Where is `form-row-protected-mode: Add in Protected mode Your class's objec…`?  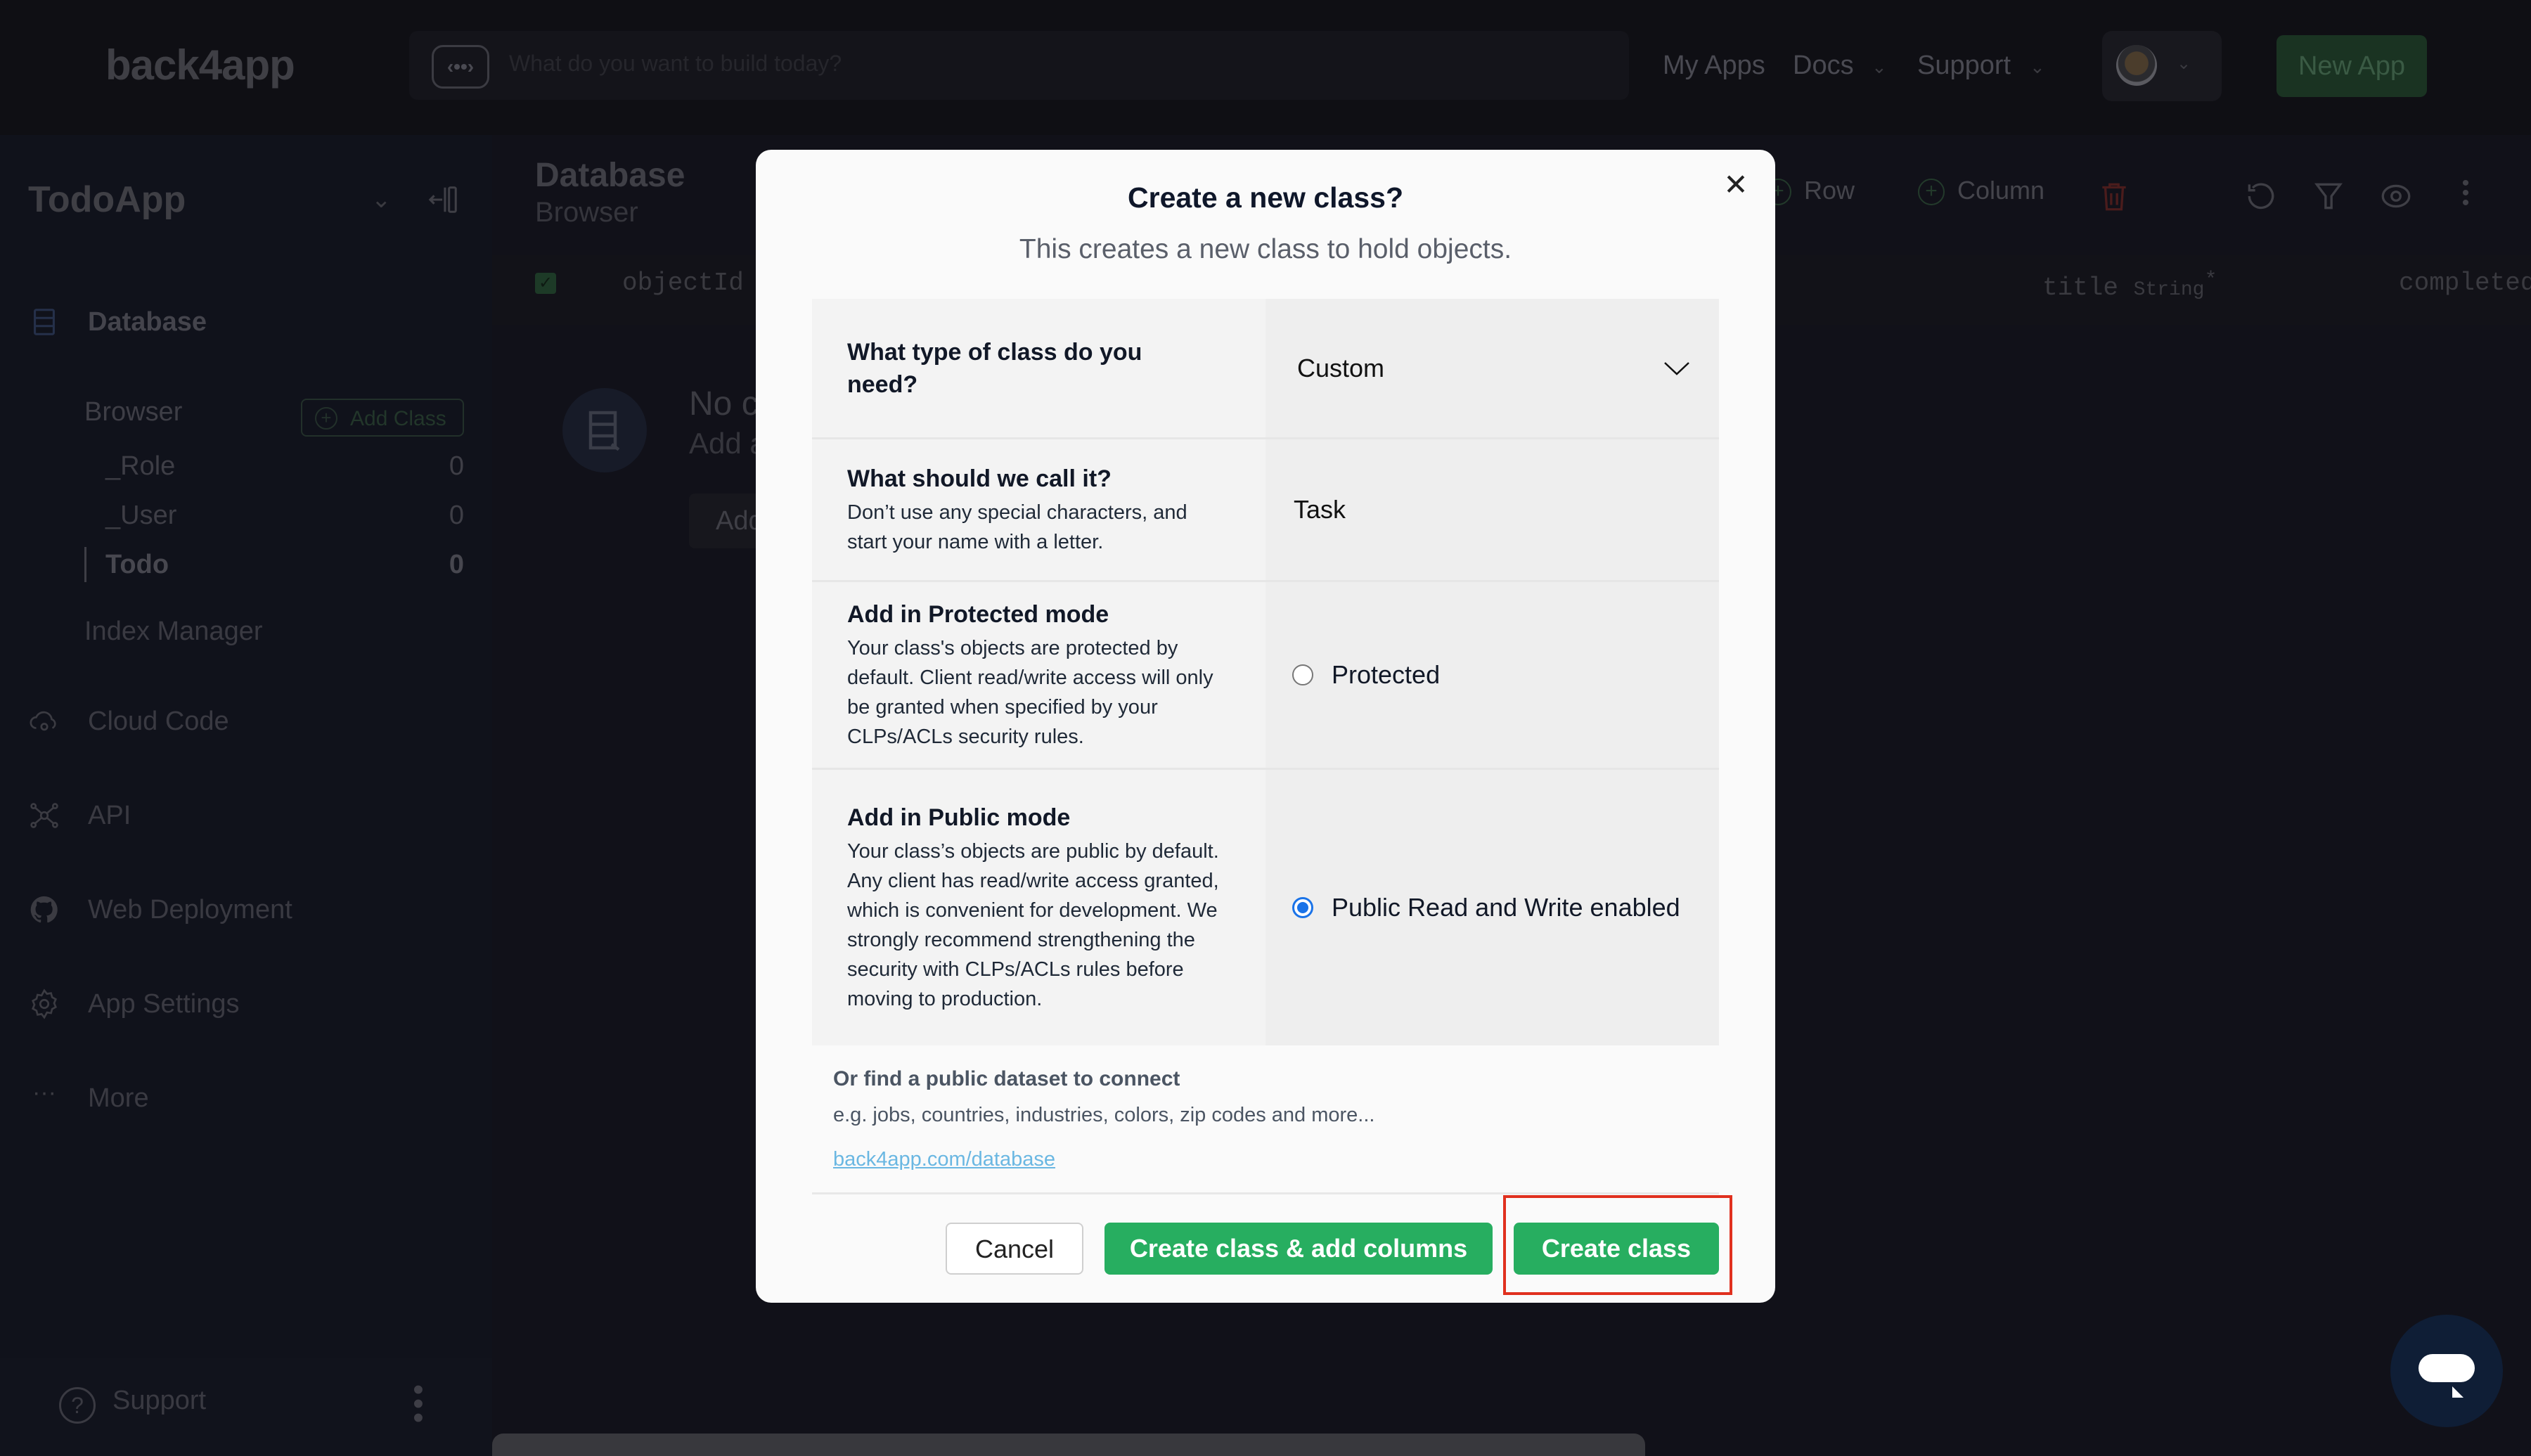
form-row-protected-mode: Add in Protected mode Your class's objec… is located at coordinates (1265, 676).